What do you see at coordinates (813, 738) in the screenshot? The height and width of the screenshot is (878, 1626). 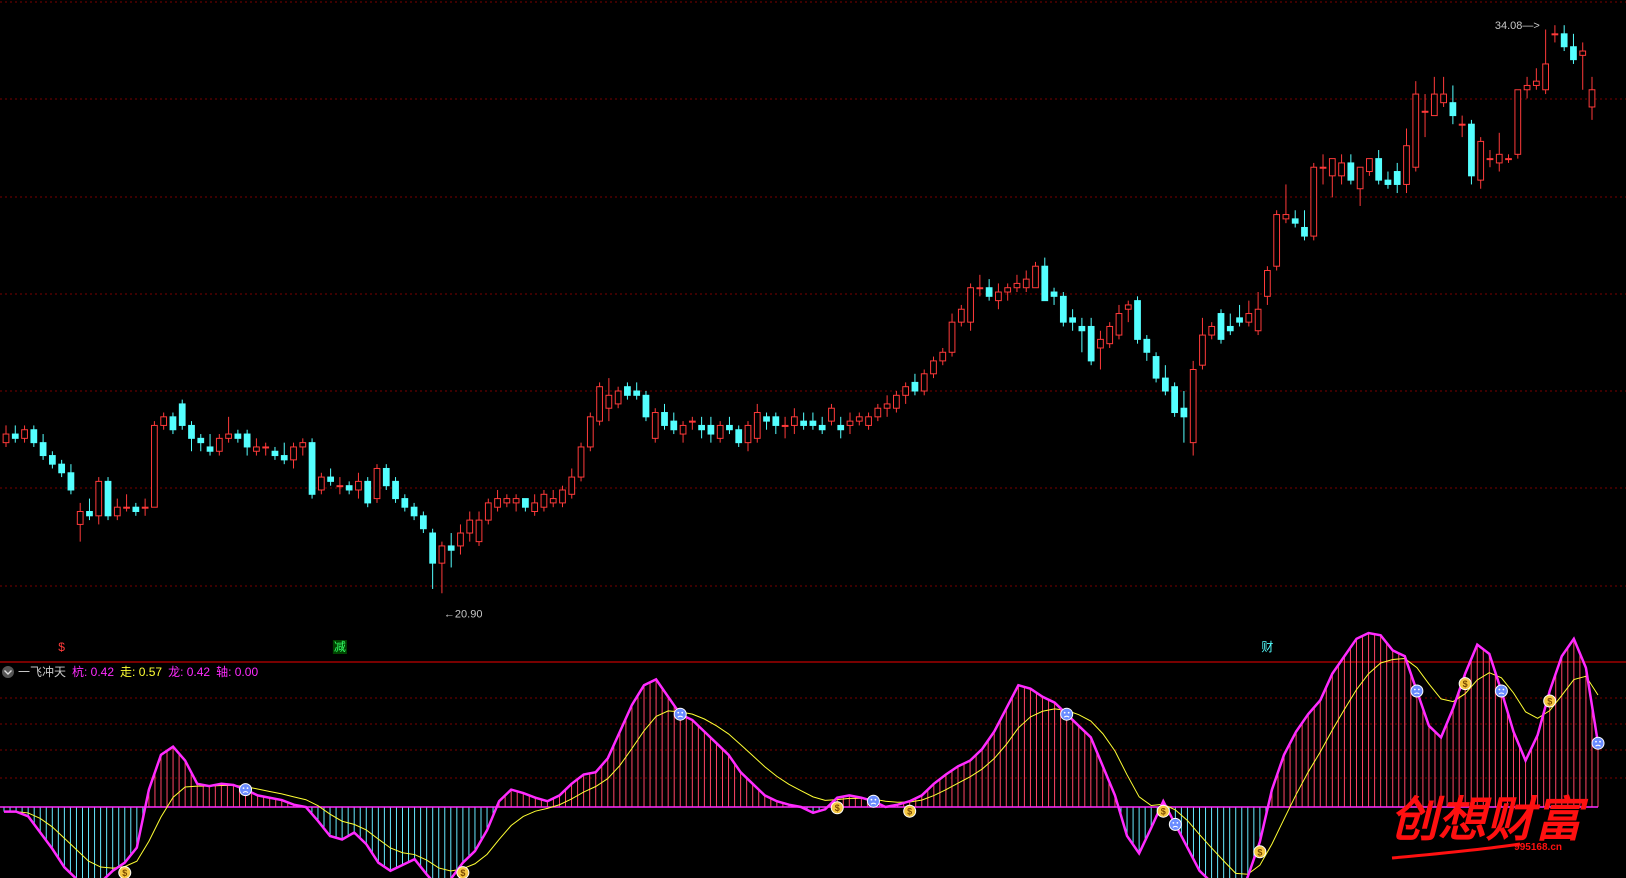 I see `indicator-gridlines` at bounding box center [813, 738].